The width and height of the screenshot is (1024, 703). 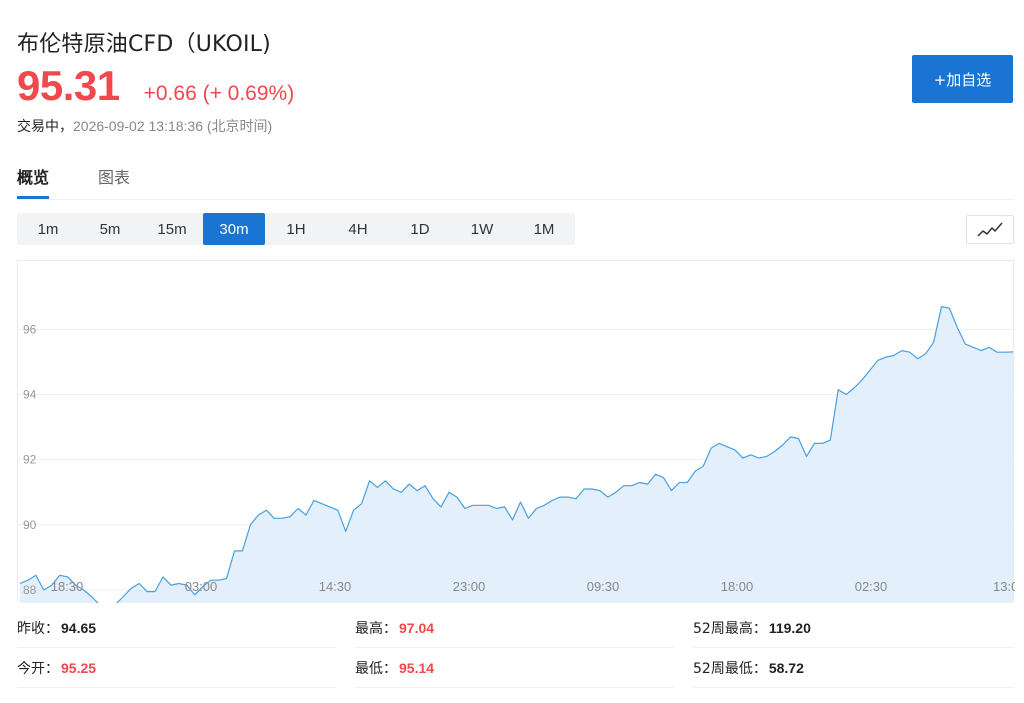 What do you see at coordinates (420, 229) in the screenshot?
I see `period-1d-button: 1D` at bounding box center [420, 229].